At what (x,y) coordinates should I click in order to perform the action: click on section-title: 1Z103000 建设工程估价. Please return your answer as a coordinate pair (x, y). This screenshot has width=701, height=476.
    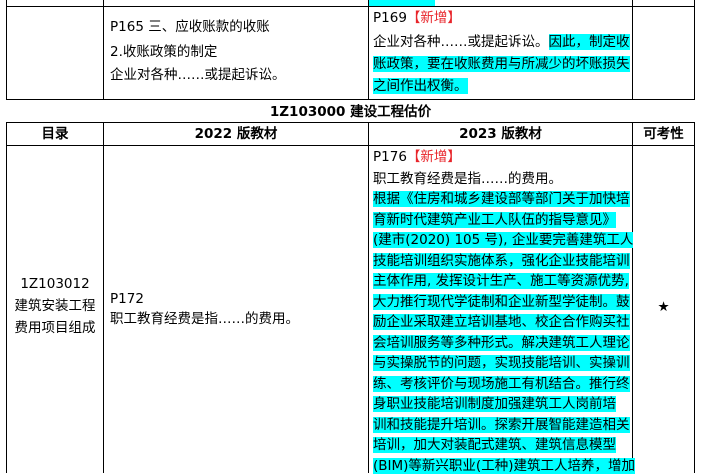
    Looking at the image, I should click on (350, 112).